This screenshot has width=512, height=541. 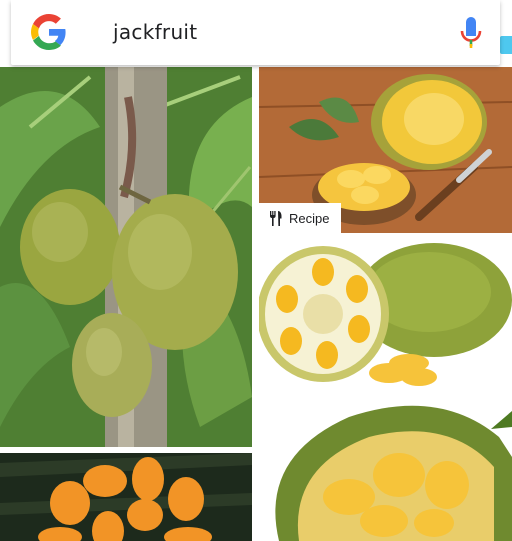 I want to click on image-result-open-fruit, so click(x=385, y=469).